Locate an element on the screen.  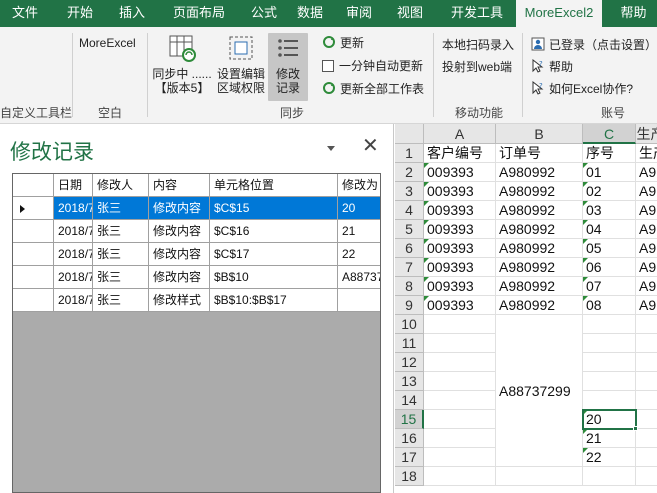
refresh-all-button: 更新全部工作表 is located at coordinates (373, 89).